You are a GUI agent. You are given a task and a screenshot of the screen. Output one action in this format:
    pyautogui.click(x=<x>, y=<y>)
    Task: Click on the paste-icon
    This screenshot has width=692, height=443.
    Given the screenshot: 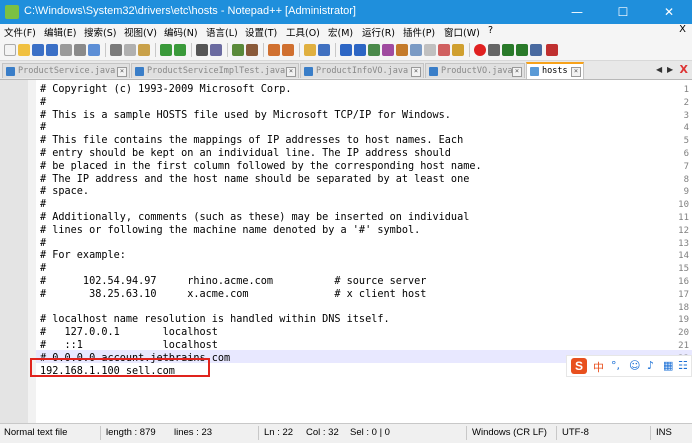 What is the action you would take?
    pyautogui.click(x=144, y=50)
    